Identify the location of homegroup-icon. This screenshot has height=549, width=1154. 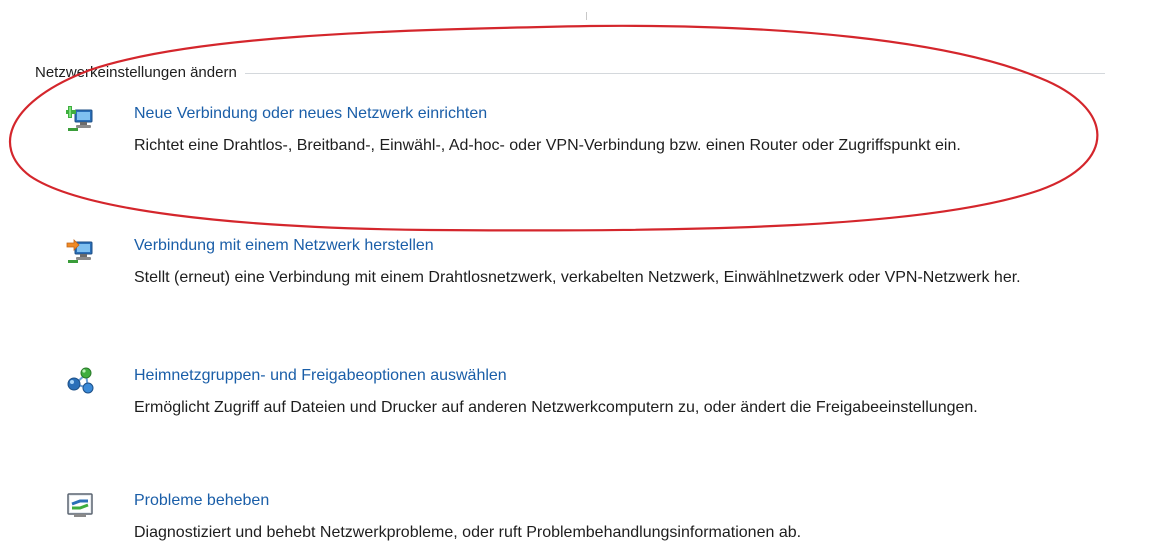
(81, 380).